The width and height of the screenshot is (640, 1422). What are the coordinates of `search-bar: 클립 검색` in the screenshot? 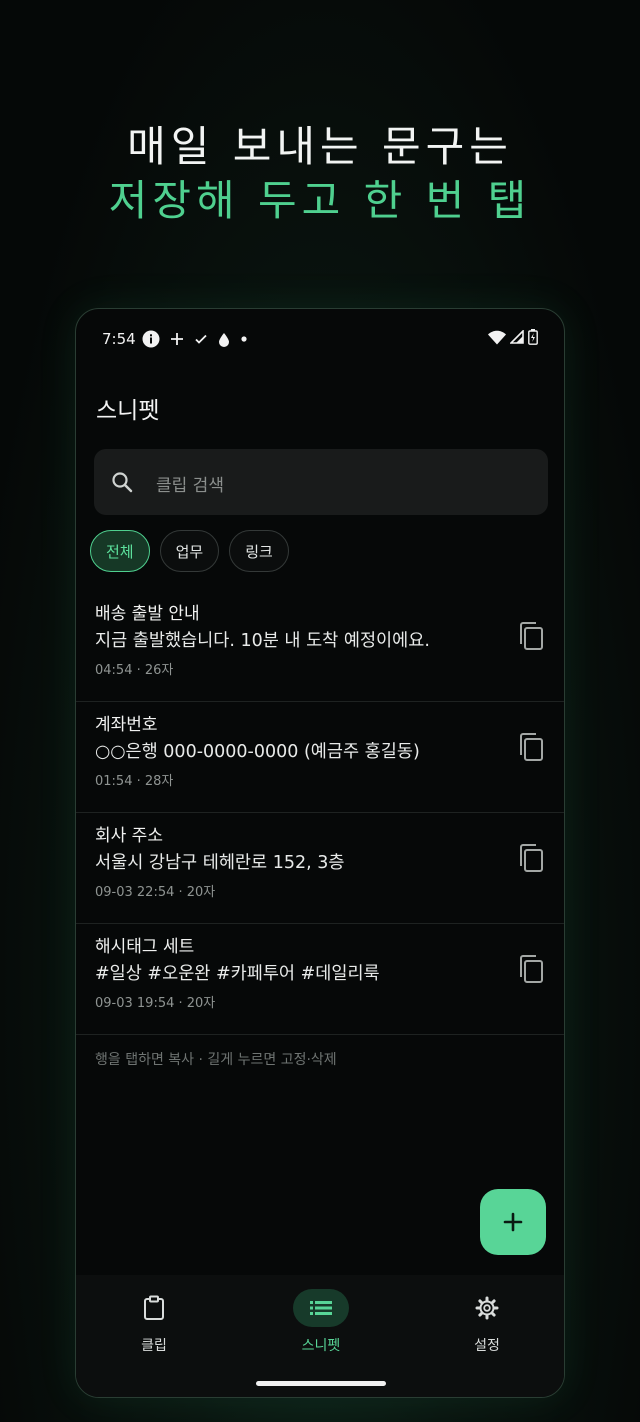 It's located at (321, 482).